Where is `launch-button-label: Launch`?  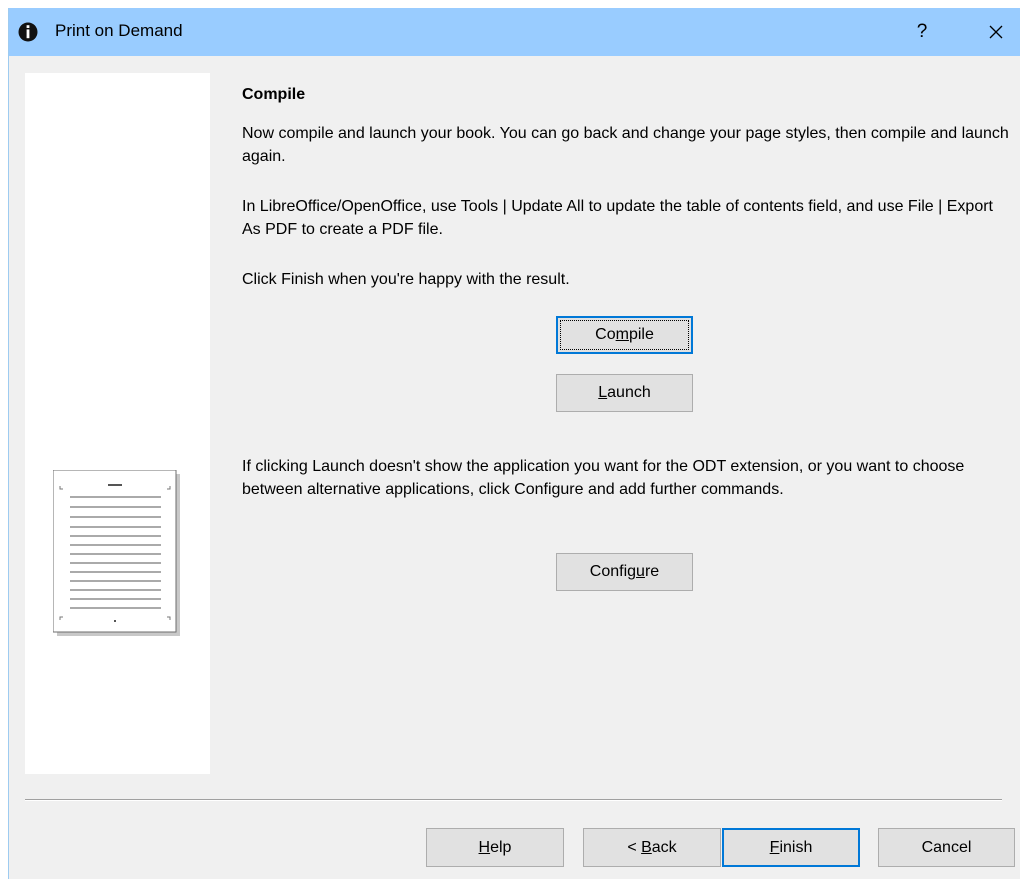 launch-button-label: Launch is located at coordinates (624, 392).